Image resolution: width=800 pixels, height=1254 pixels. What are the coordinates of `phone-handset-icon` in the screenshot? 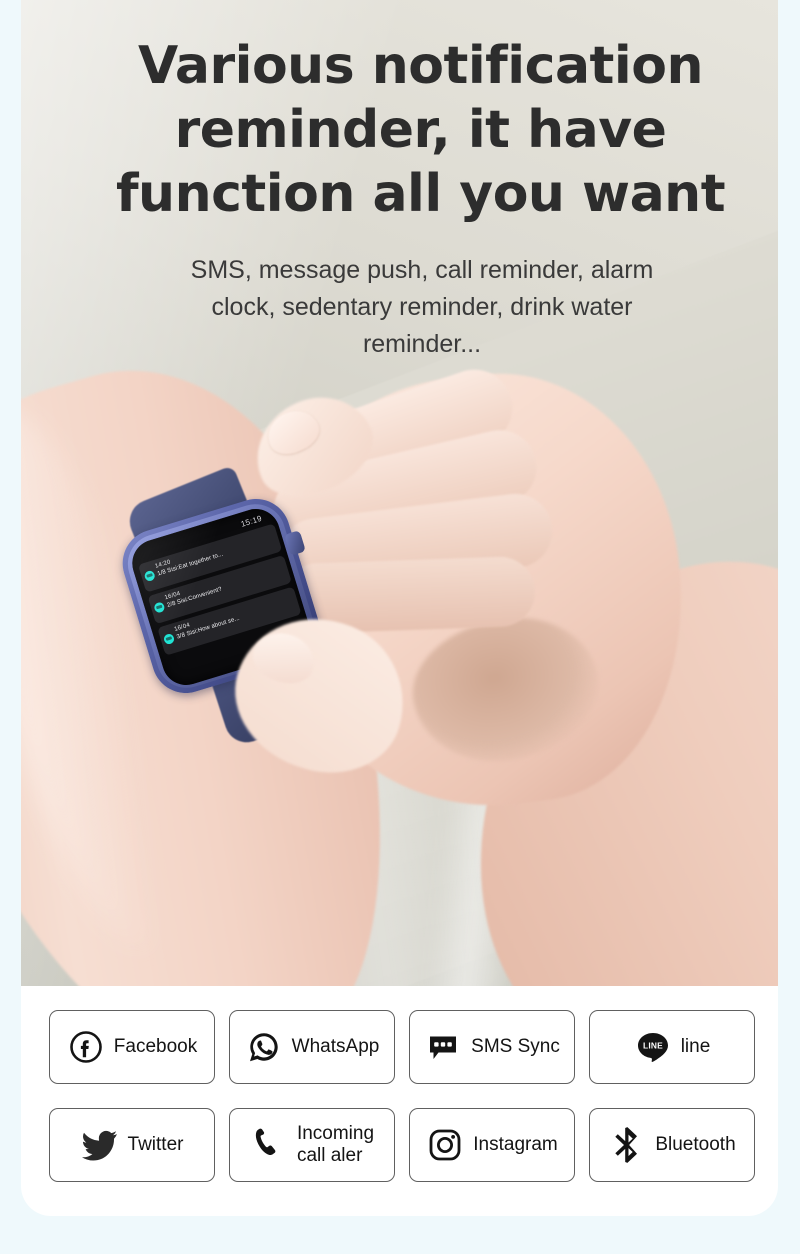 It's located at (269, 1145).